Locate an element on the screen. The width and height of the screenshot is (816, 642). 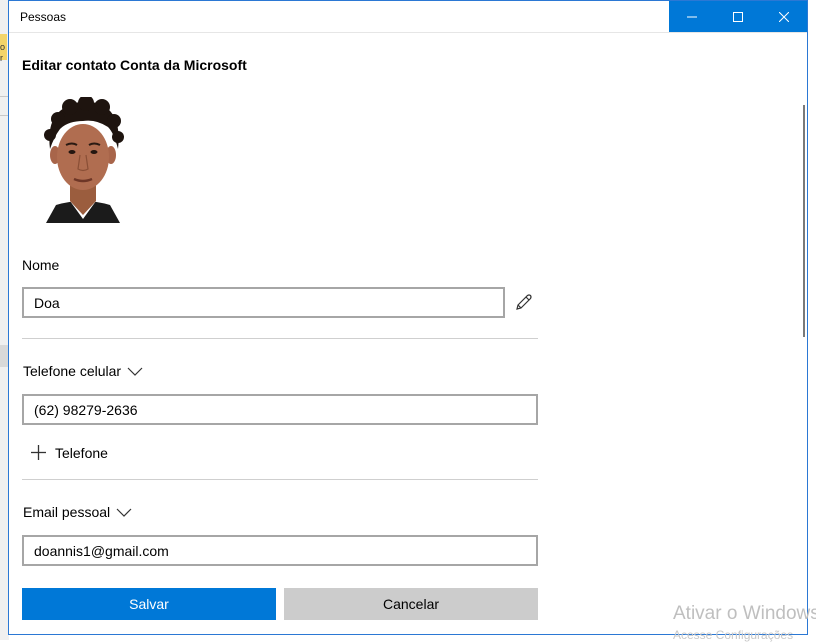
minimize-button is located at coordinates (692, 16).